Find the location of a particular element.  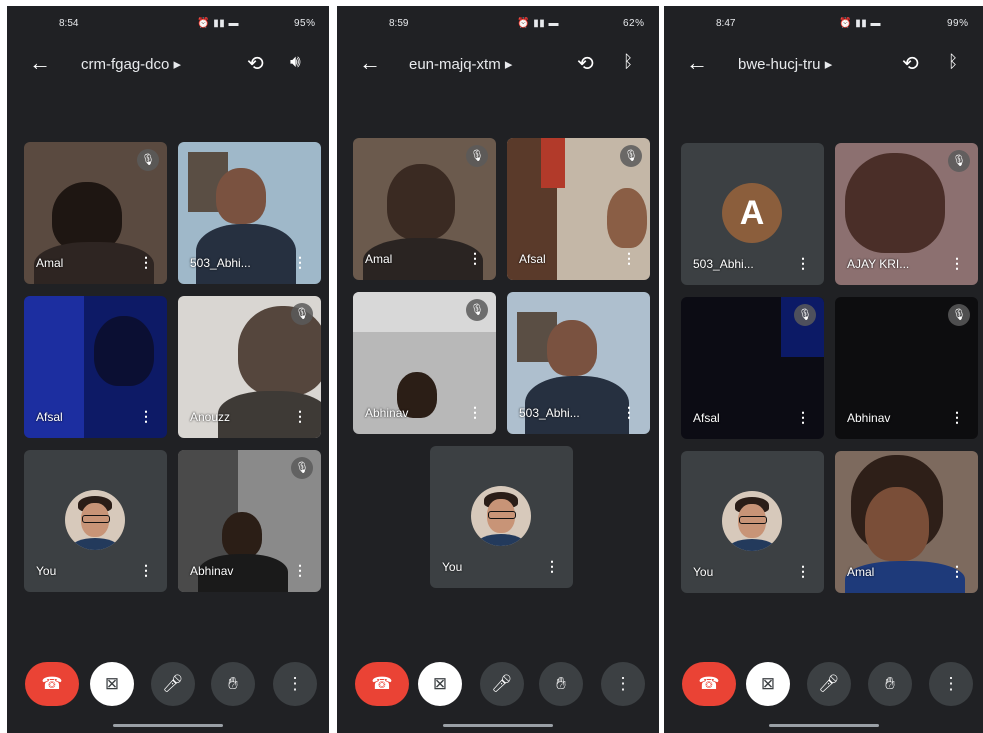

speaker-icon: 🔊︎ is located at coordinates (295, 62).